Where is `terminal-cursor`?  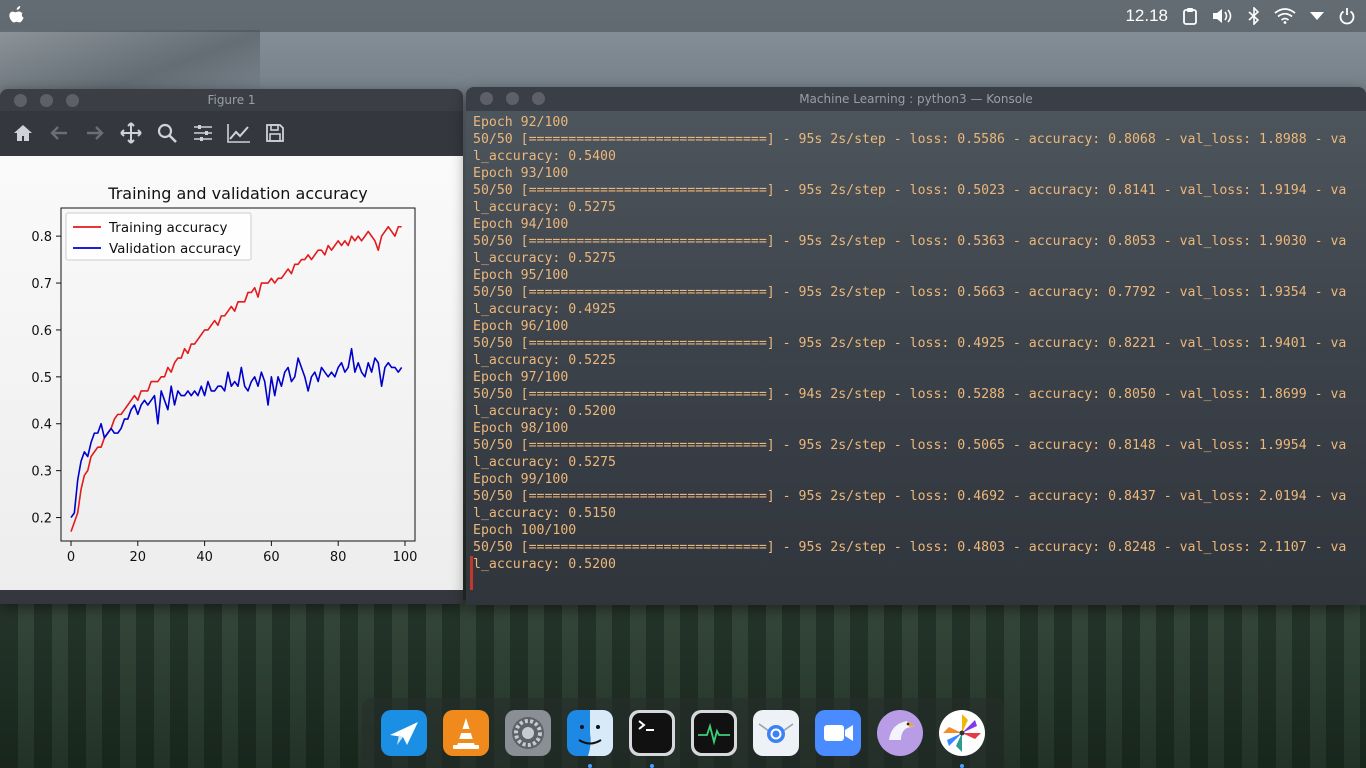 terminal-cursor is located at coordinates (471, 573).